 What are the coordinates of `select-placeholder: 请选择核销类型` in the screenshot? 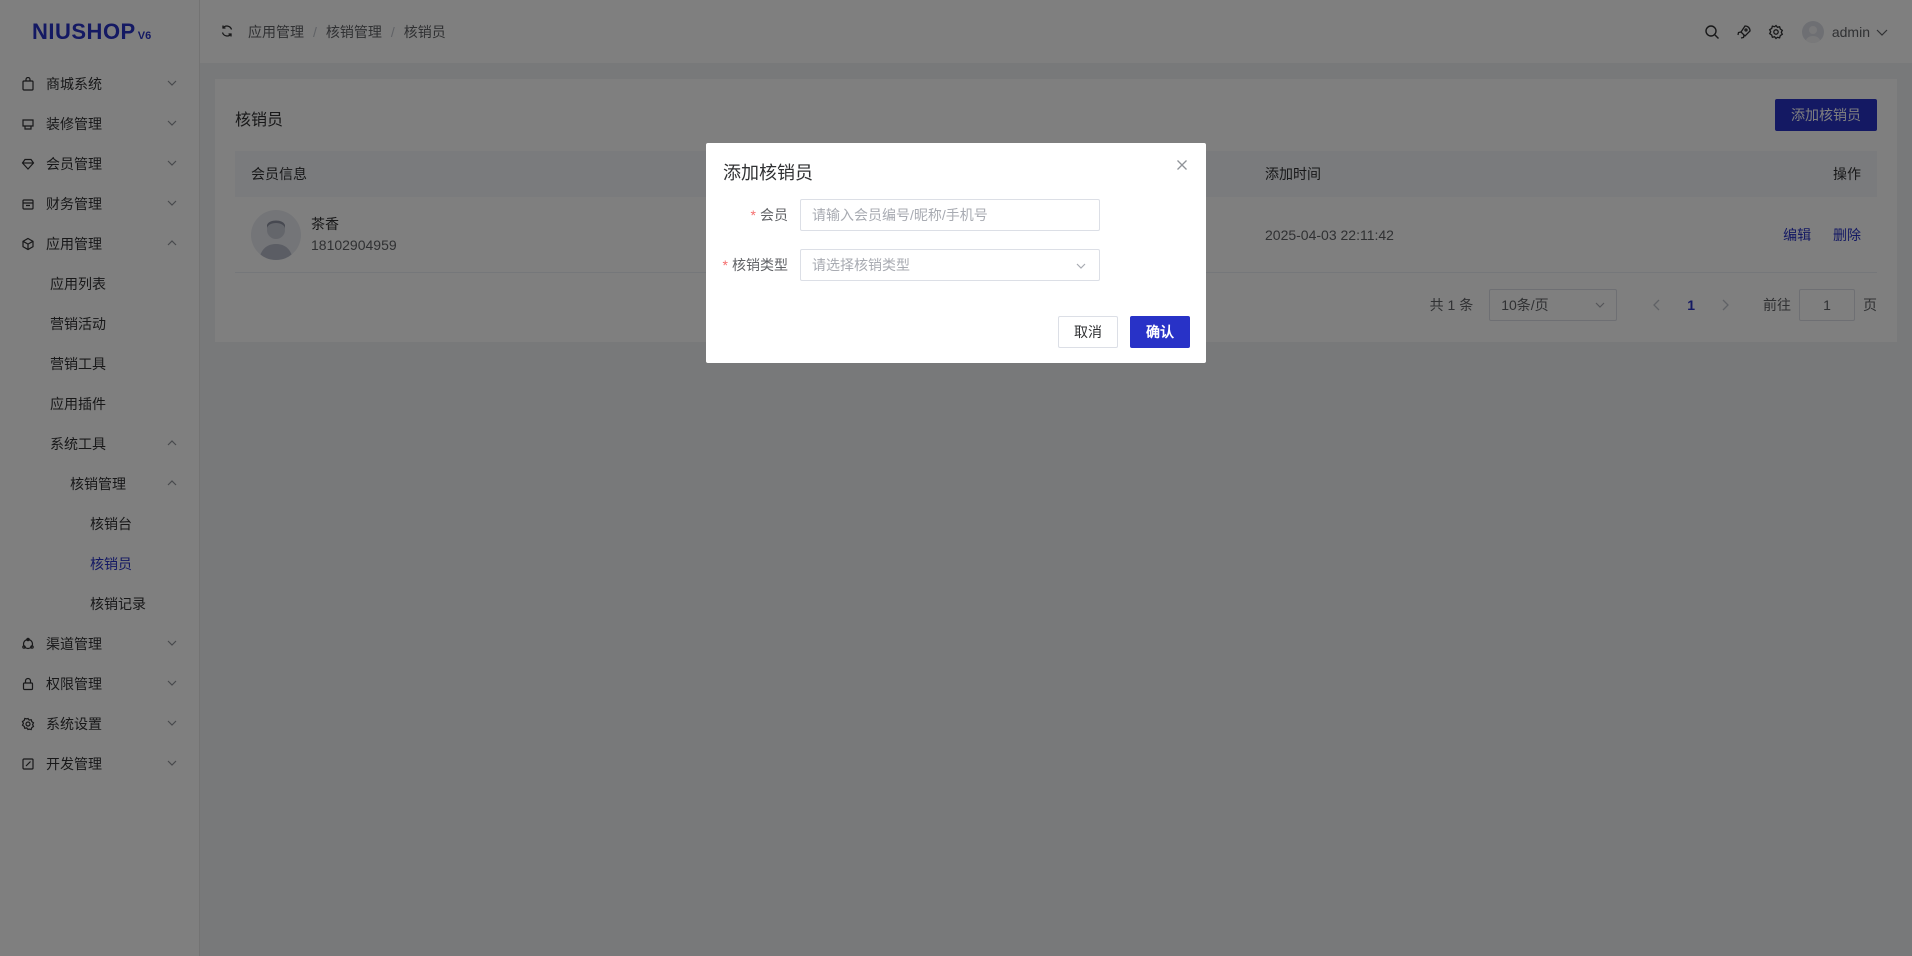 It's located at (861, 265).